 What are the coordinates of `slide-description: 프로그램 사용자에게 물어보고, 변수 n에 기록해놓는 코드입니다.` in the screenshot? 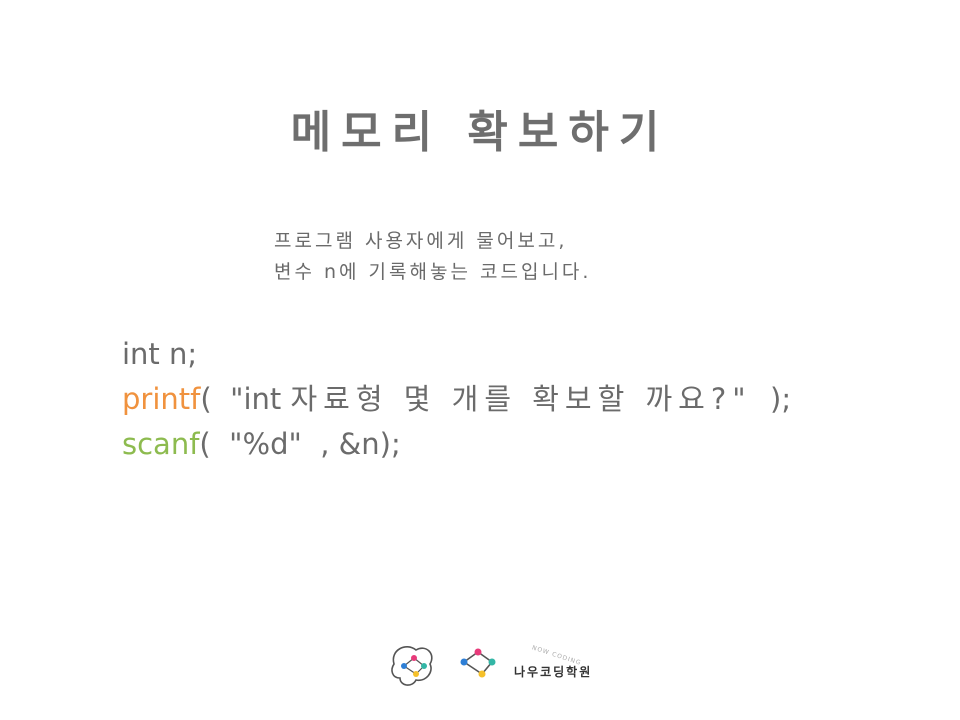 It's located at (432, 257).